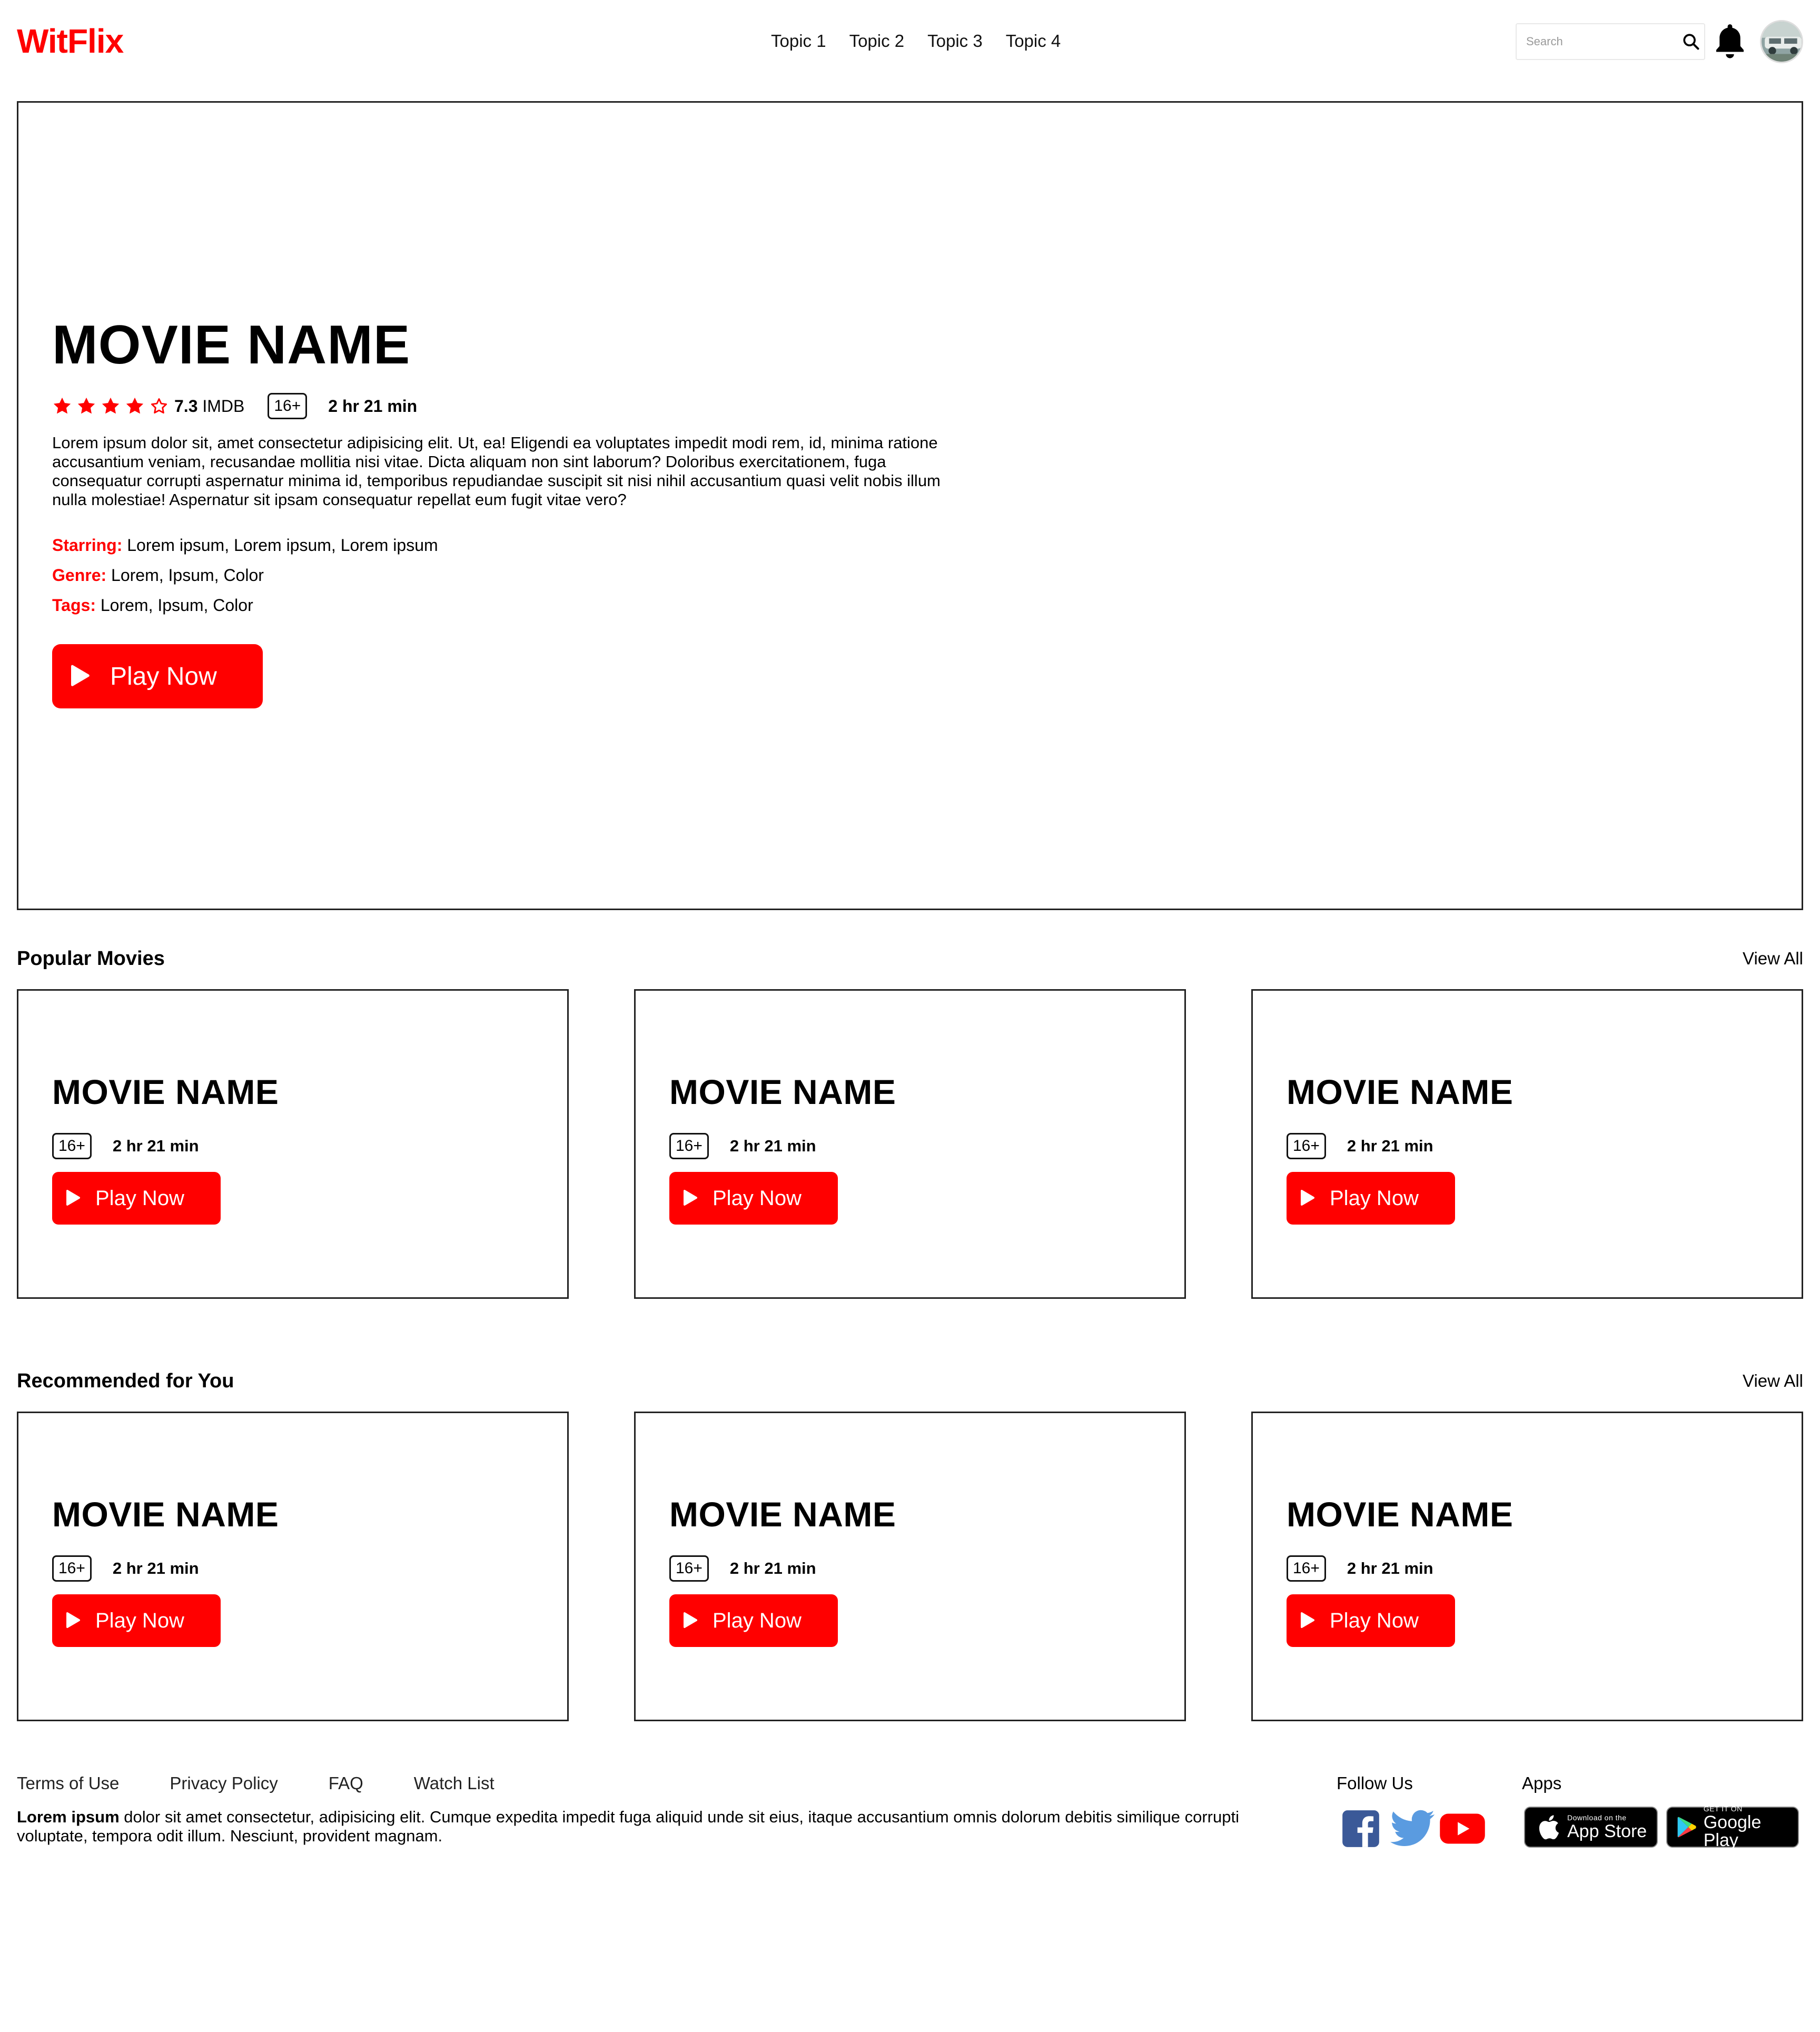 Image resolution: width=1820 pixels, height=2032 pixels. Describe the element at coordinates (68, 1817) in the screenshot. I see `footer-description-bold: Lorem ipsum` at that location.